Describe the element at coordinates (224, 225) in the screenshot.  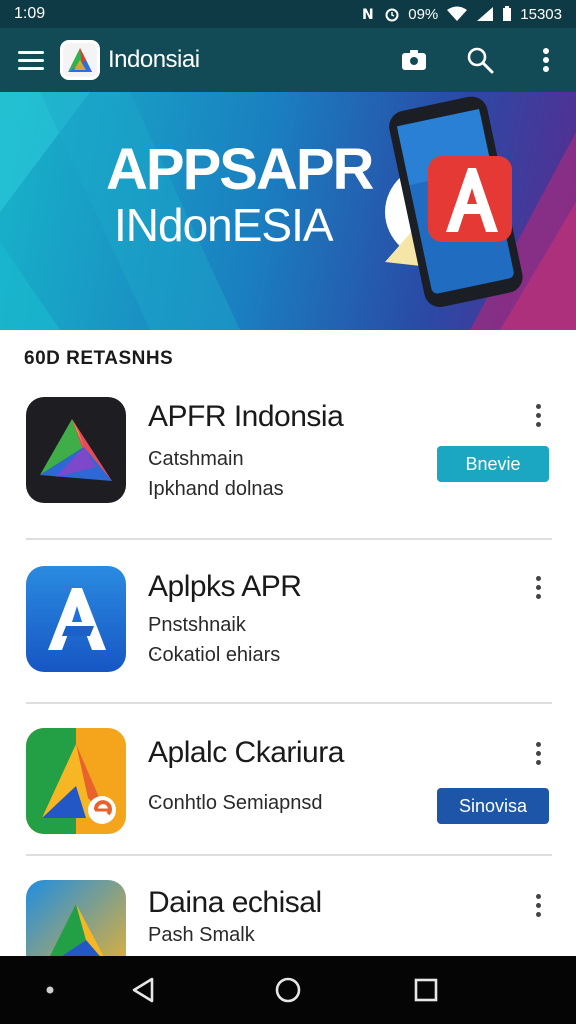
I see `banner-subtitle: INdonESIA` at that location.